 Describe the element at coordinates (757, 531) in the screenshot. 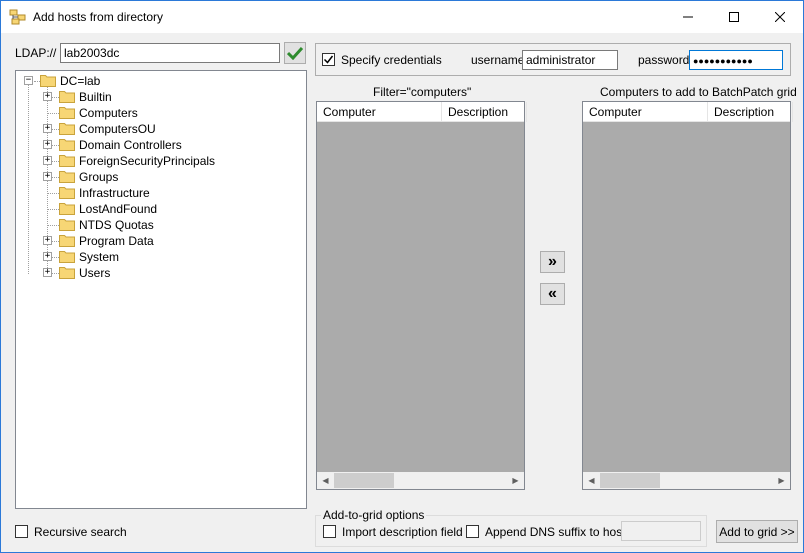

I see `add-to-grid-button: Add to grid >>` at that location.